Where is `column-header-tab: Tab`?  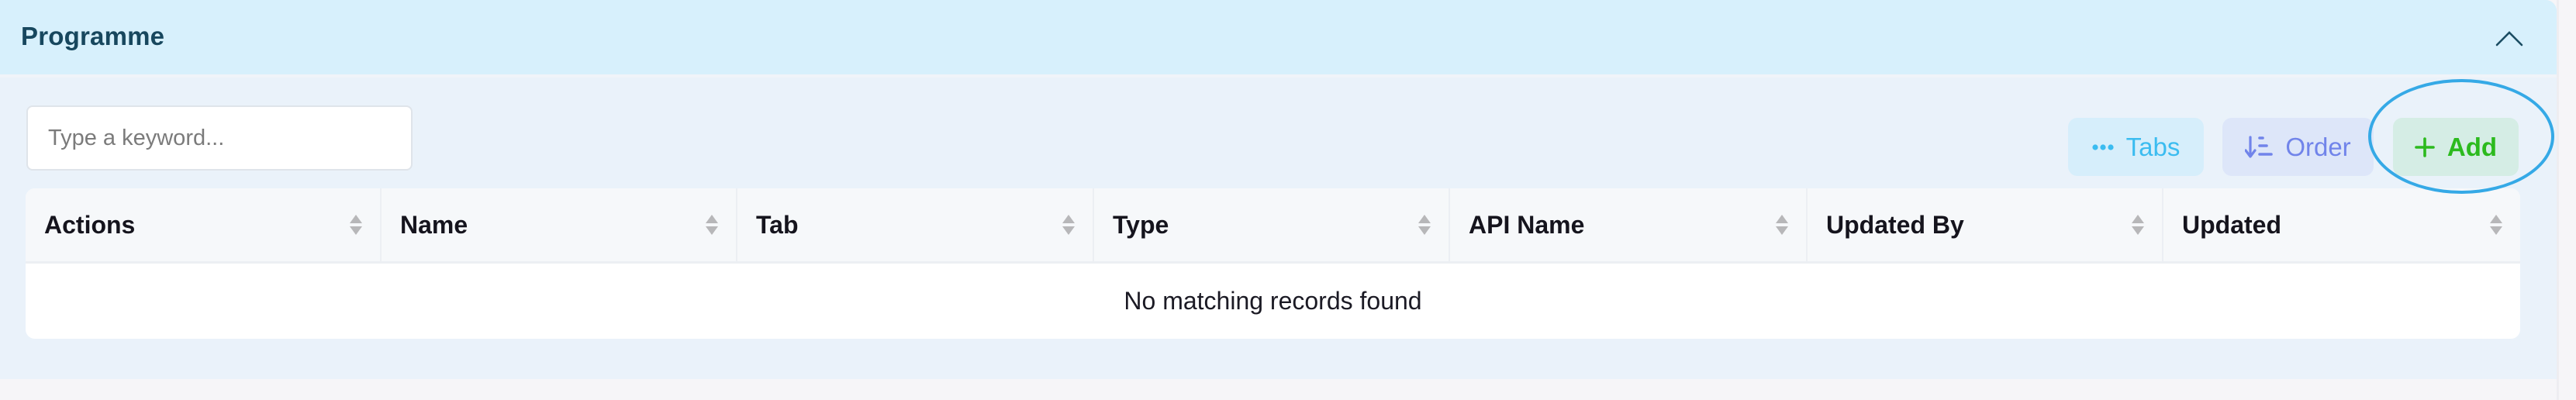 column-header-tab: Tab is located at coordinates (915, 225).